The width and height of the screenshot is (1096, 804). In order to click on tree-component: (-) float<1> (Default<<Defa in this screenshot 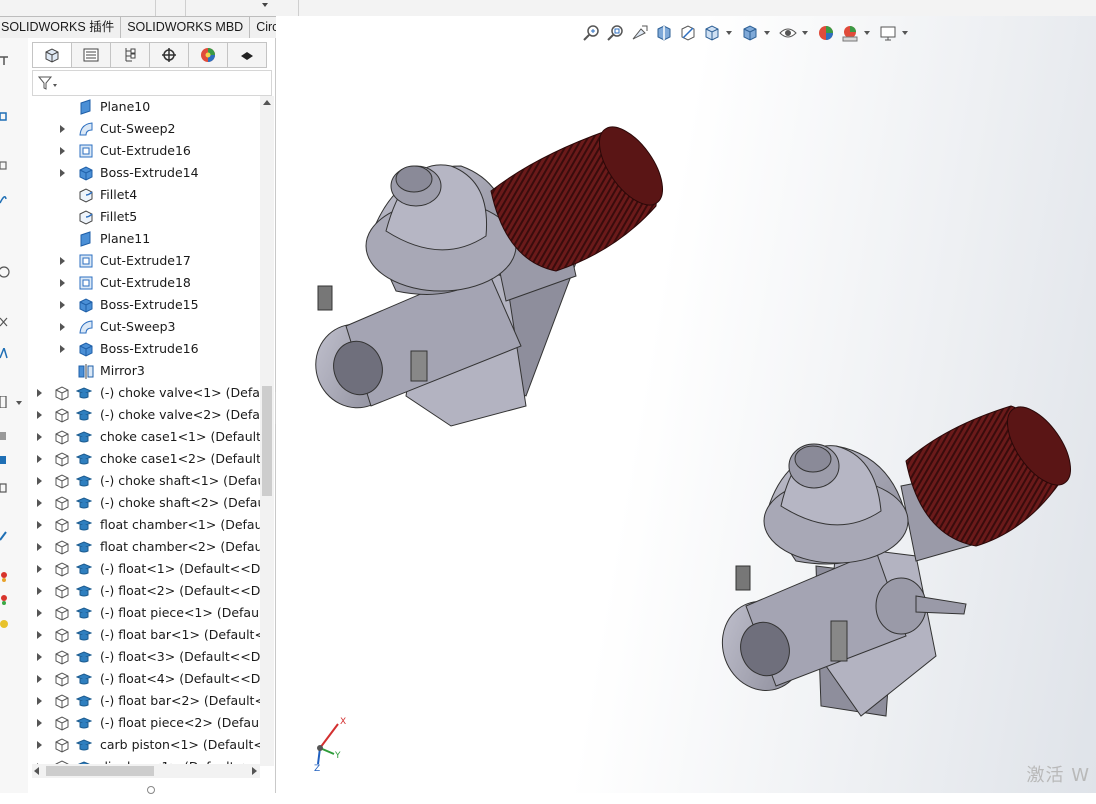, I will do `click(144, 569)`.